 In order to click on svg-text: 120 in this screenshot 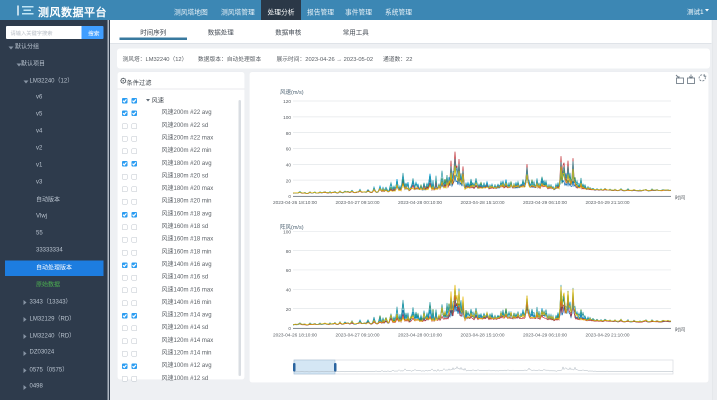, I will do `click(287, 102)`.